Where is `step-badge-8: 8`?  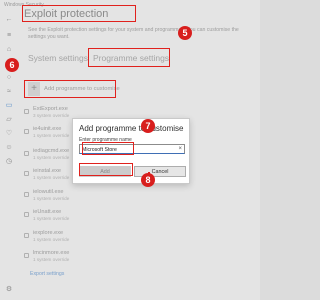 step-badge-8: 8 is located at coordinates (148, 180).